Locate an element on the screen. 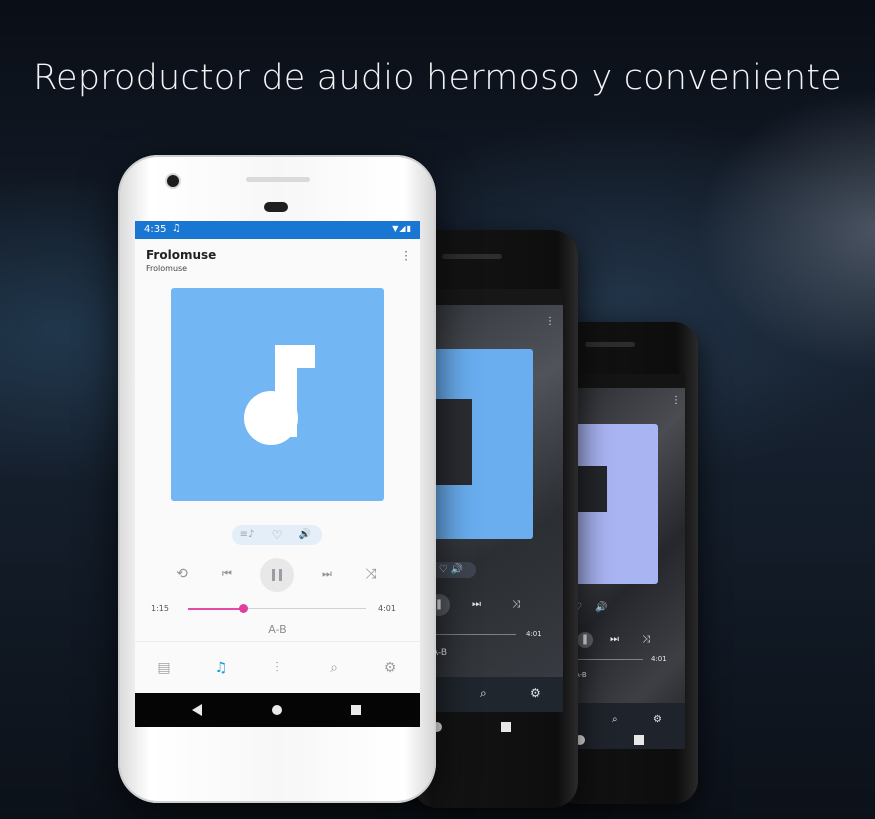  library-icon: ▤ is located at coordinates (164, 668).